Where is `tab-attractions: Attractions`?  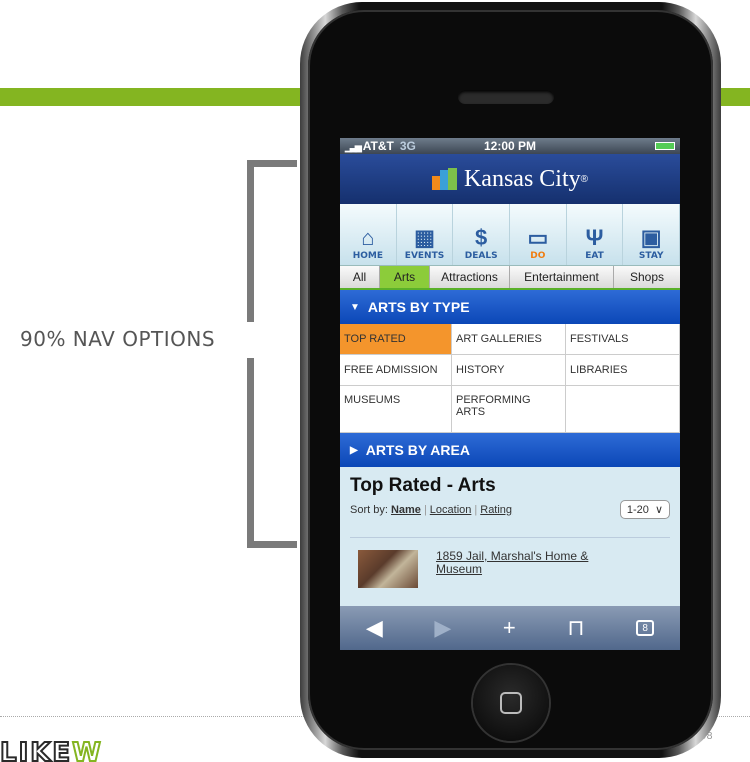
tab-attractions: Attractions is located at coordinates (470, 277).